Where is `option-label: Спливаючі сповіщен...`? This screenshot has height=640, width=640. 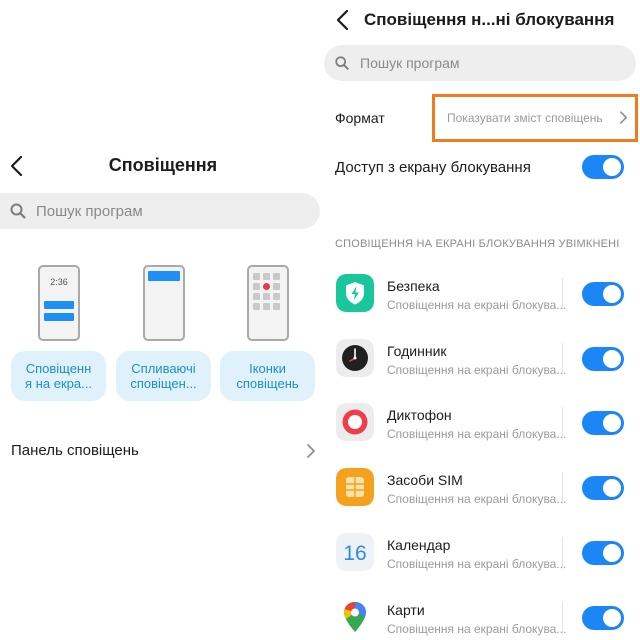
option-label: Спливаючі сповіщен... is located at coordinates (163, 376).